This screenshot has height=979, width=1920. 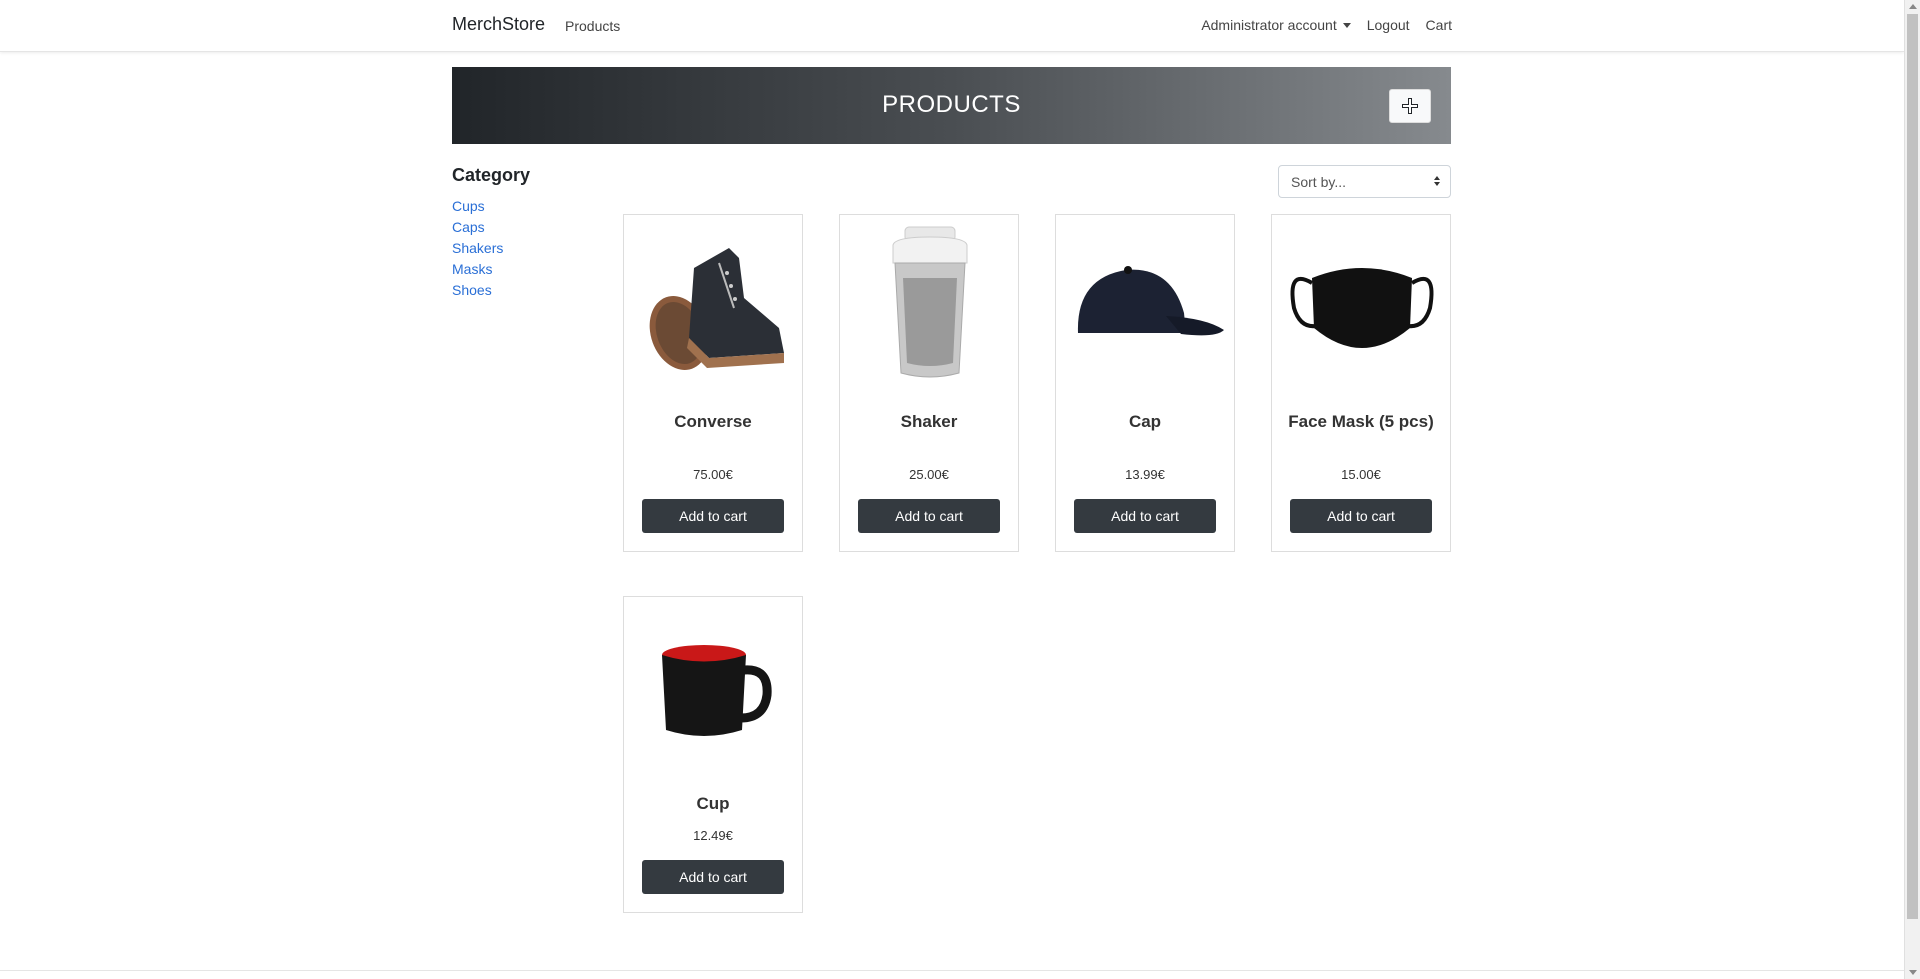 I want to click on product-price: 12.49€, so click(x=713, y=835).